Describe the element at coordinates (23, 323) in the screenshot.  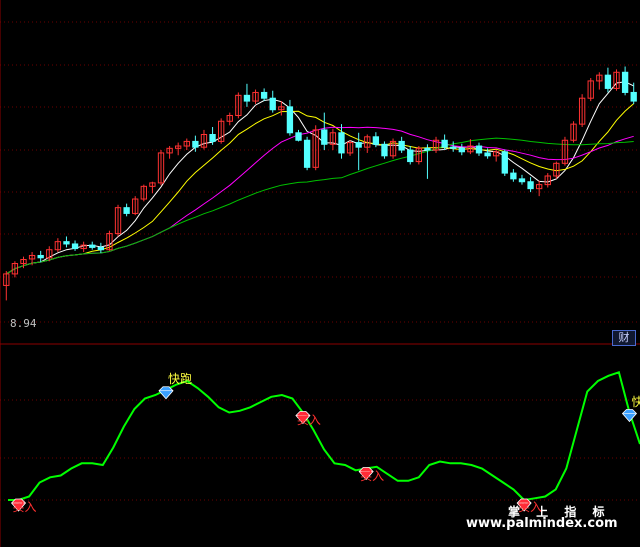
I see `price-axis-low-label: 8.94` at that location.